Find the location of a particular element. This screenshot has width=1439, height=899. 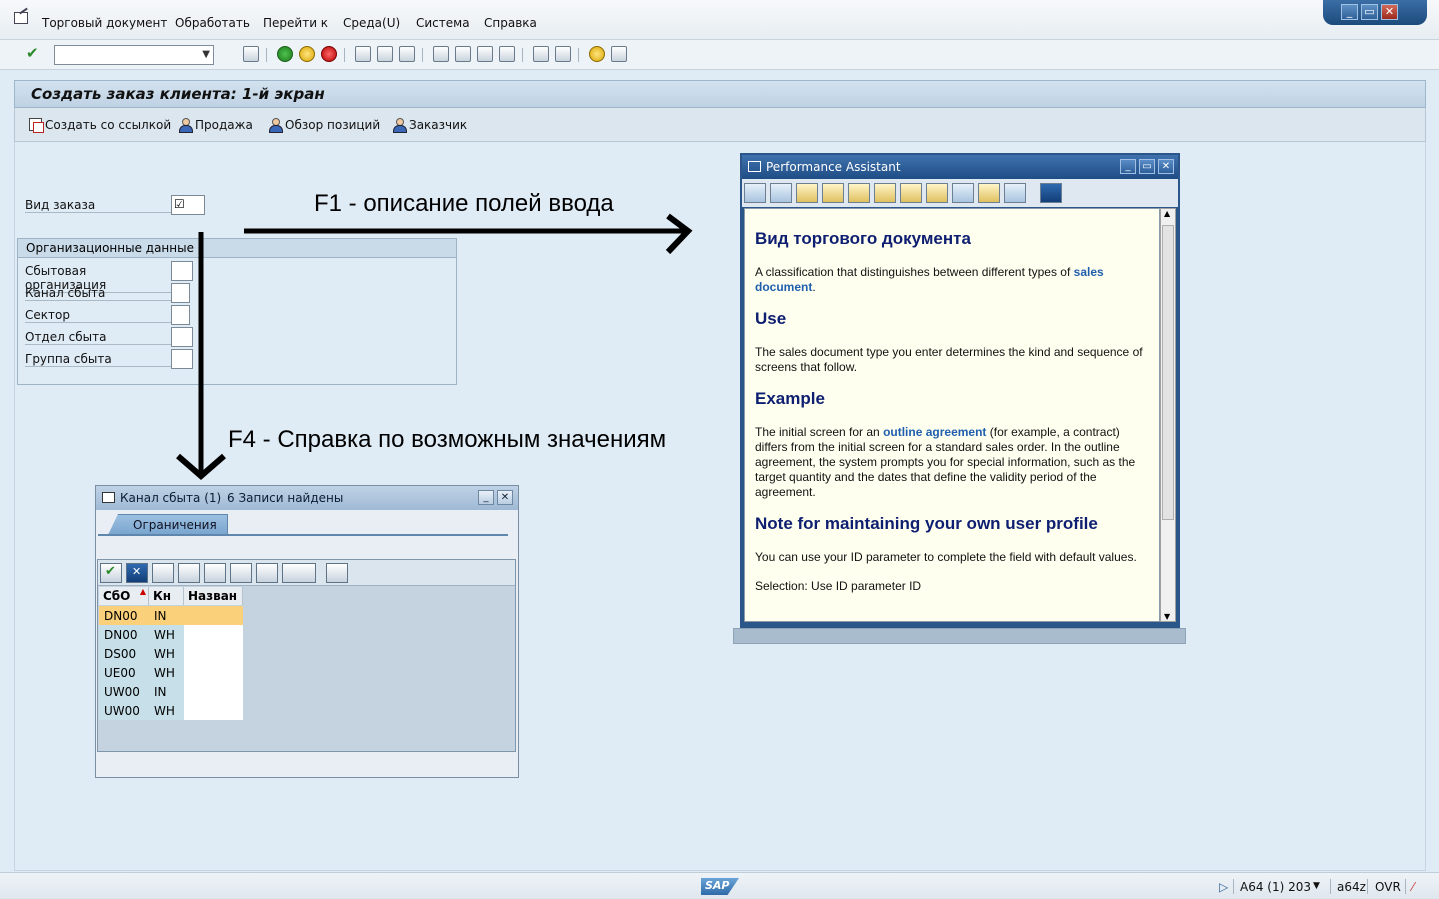

personalize-icon is located at coordinates (337, 573).